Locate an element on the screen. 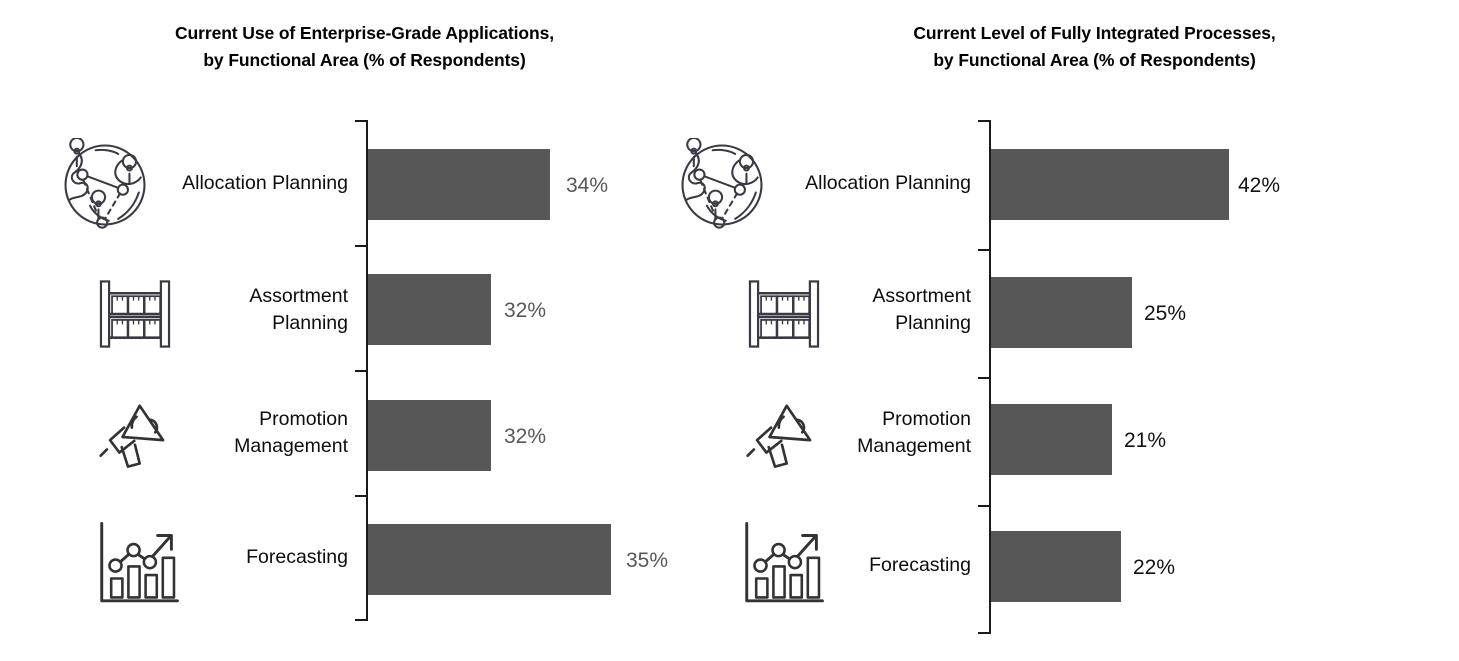  bar-value-right-1: 25% is located at coordinates (1165, 313).